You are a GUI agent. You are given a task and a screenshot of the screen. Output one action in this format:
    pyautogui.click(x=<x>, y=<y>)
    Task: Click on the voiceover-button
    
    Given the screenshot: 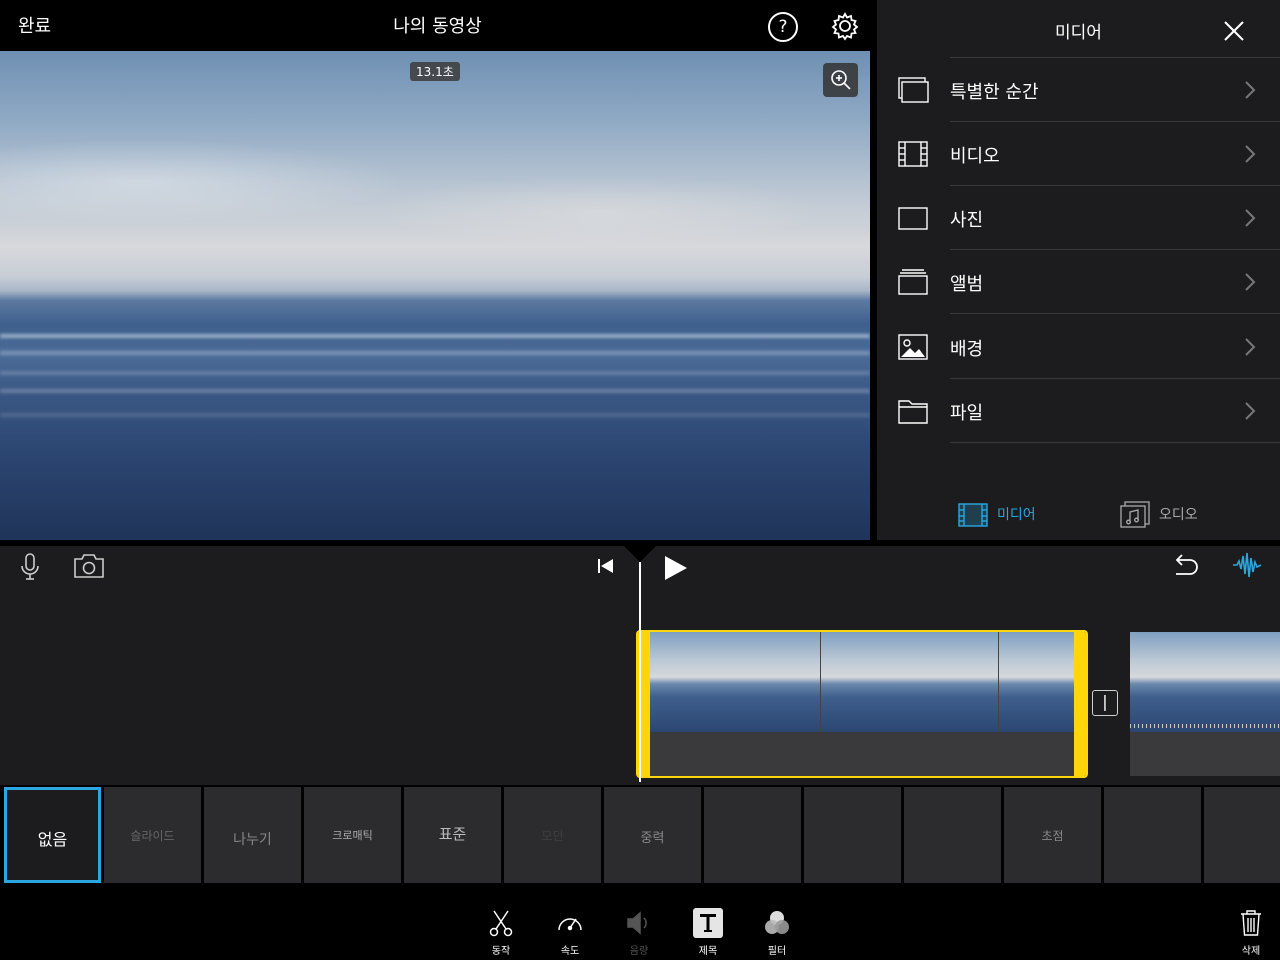 What is the action you would take?
    pyautogui.click(x=30, y=567)
    